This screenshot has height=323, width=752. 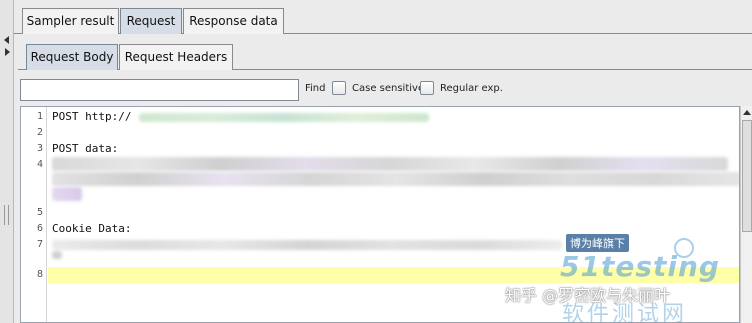 What do you see at coordinates (380, 149) in the screenshot?
I see `editor-line: 3 POST data:` at bounding box center [380, 149].